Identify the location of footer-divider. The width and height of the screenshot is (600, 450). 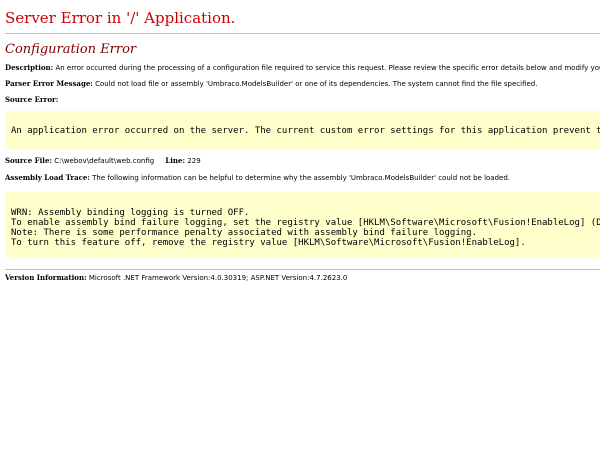
(302, 269).